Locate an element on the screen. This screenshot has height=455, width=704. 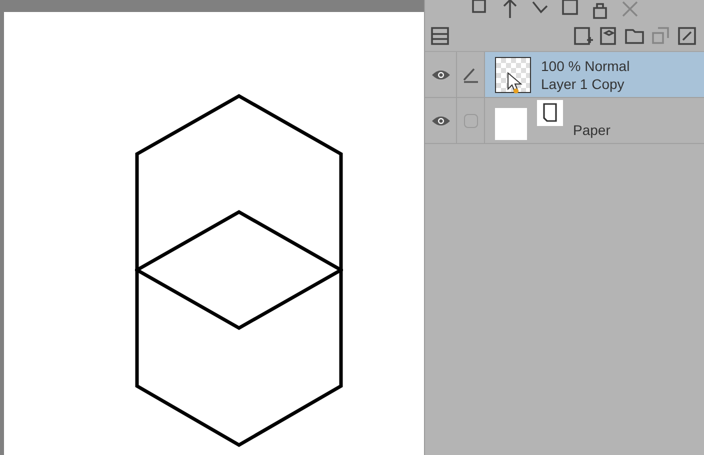
layer-thumbnail is located at coordinates (511, 124).